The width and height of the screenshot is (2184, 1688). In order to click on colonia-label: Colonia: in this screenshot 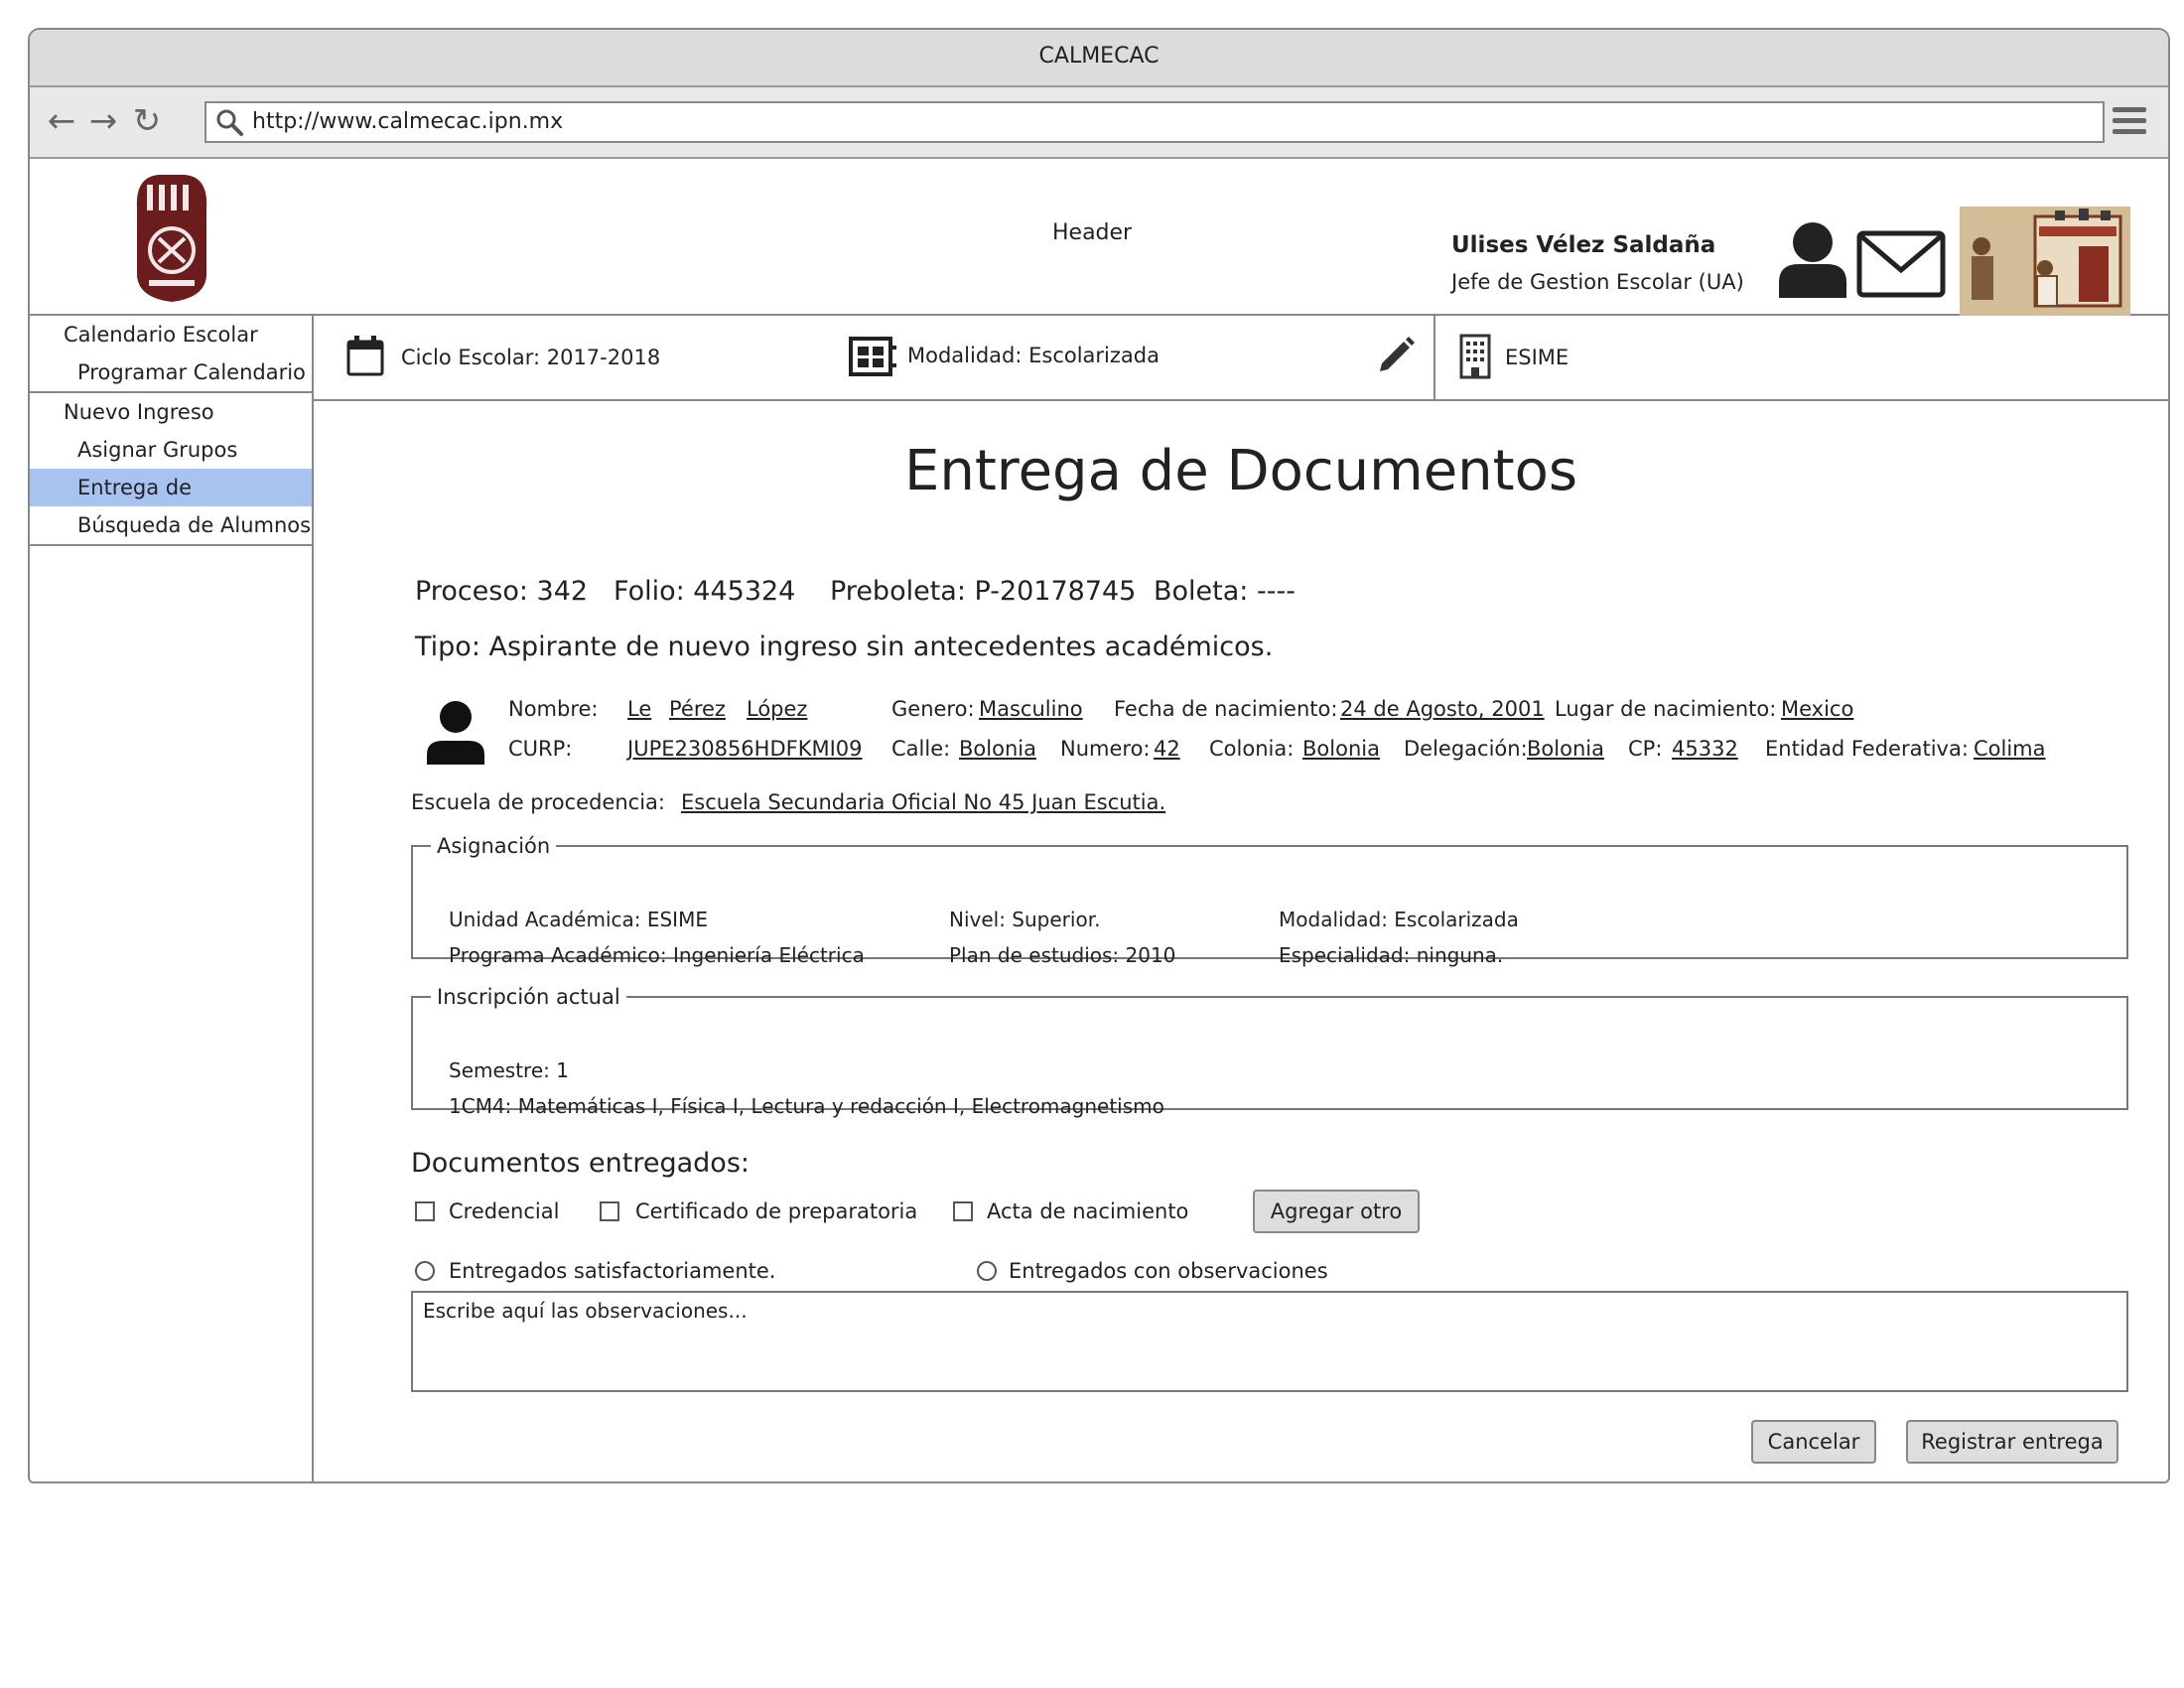, I will do `click(1252, 749)`.